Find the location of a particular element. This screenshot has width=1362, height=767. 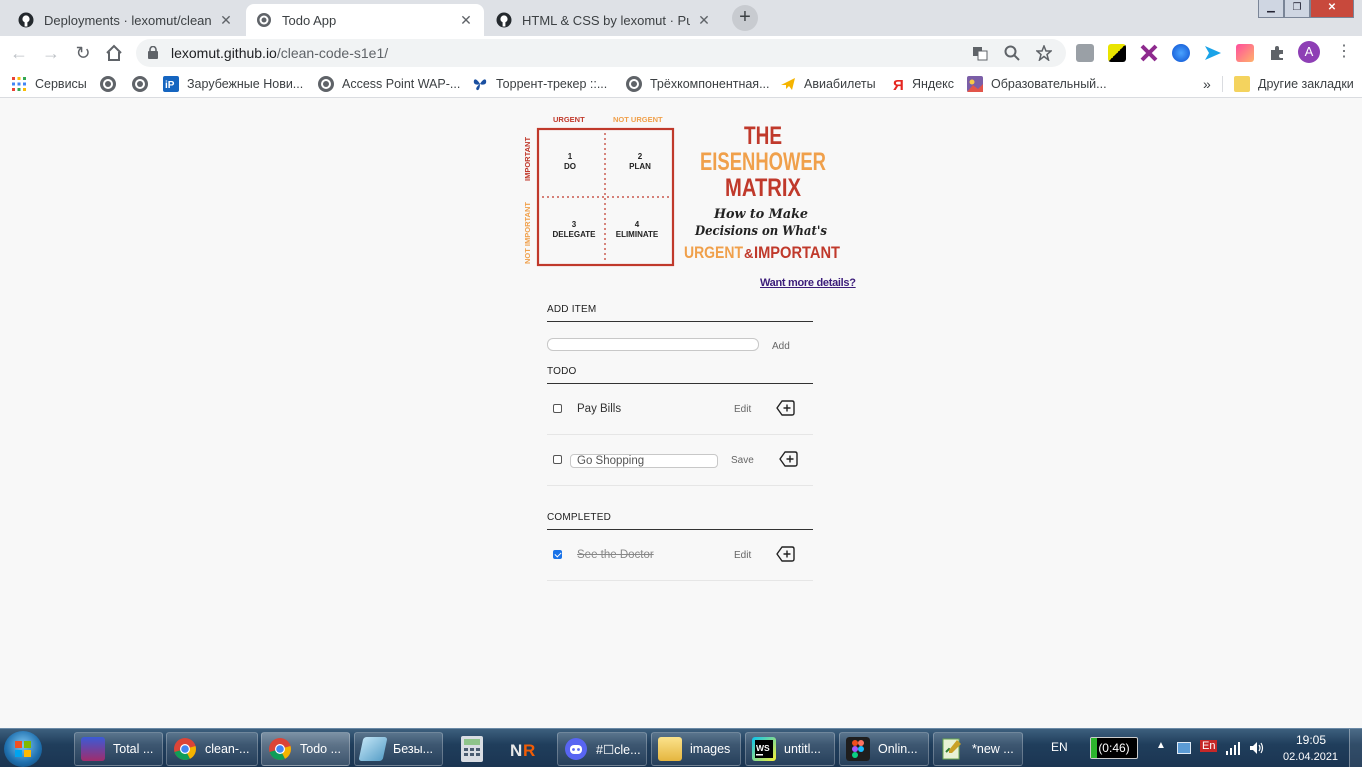

avatar: A is located at coordinates (1309, 52).